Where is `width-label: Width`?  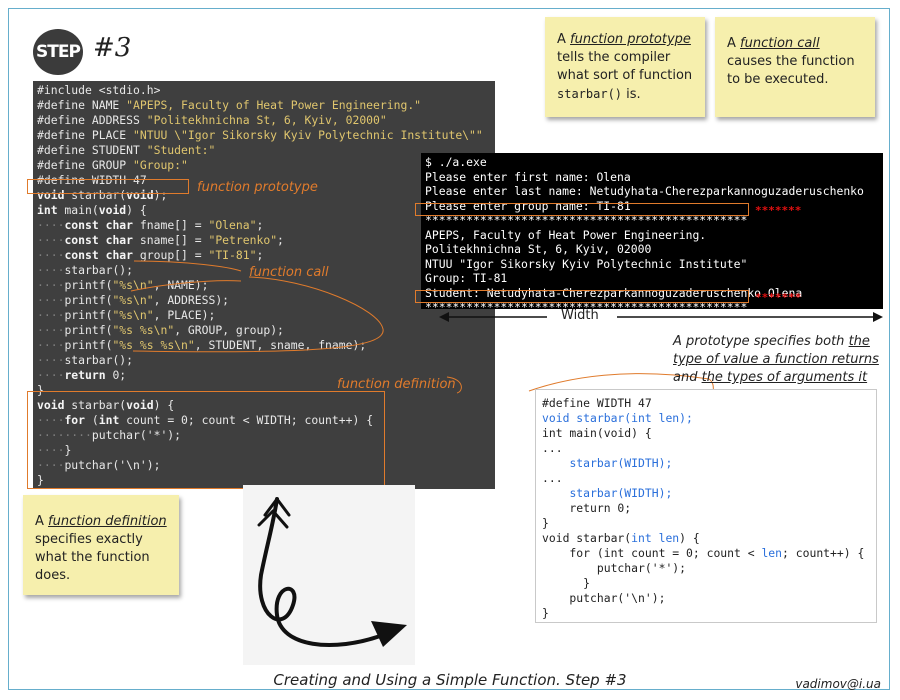 width-label: Width is located at coordinates (580, 315).